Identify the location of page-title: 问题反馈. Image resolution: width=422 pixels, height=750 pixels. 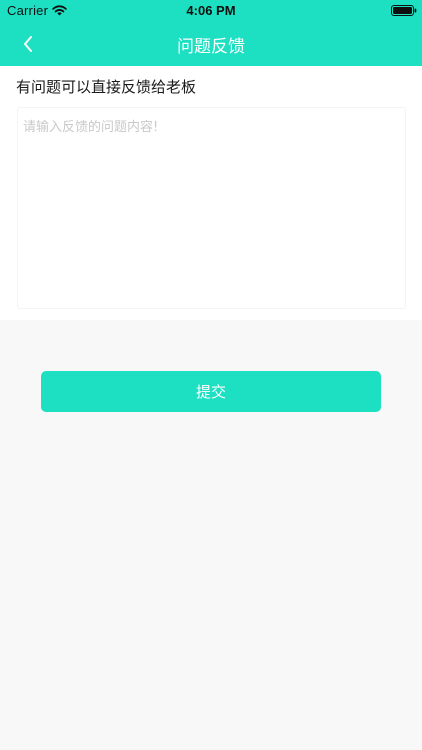
(211, 47).